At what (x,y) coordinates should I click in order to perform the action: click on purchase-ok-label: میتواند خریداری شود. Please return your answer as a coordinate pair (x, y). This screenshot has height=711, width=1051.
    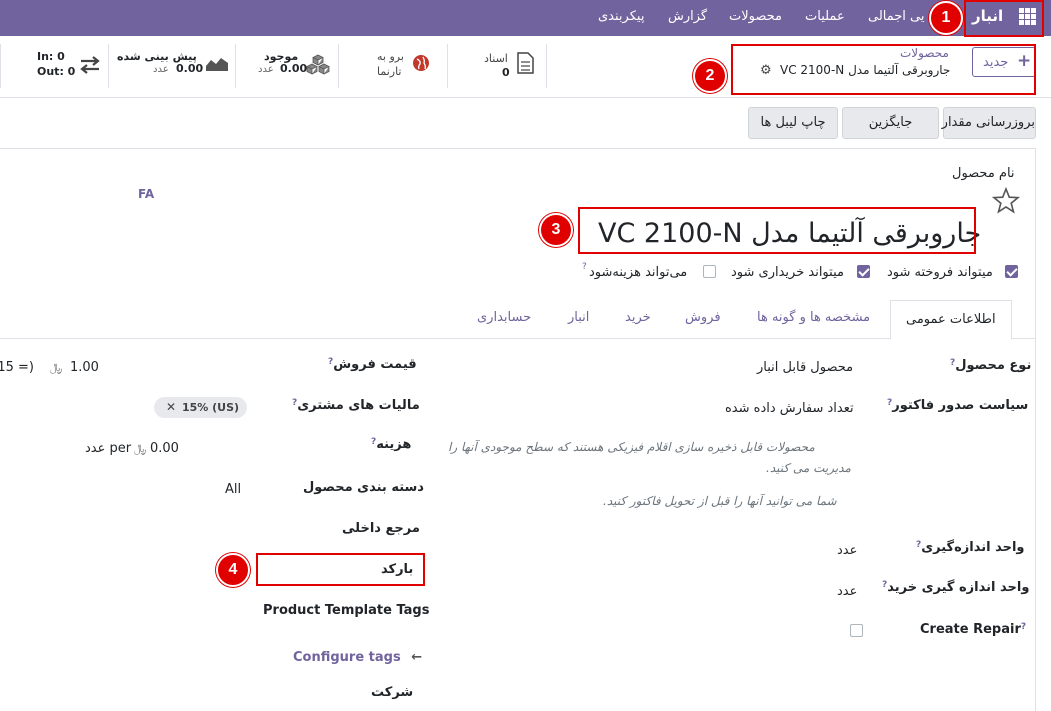
    Looking at the image, I should click on (787, 272).